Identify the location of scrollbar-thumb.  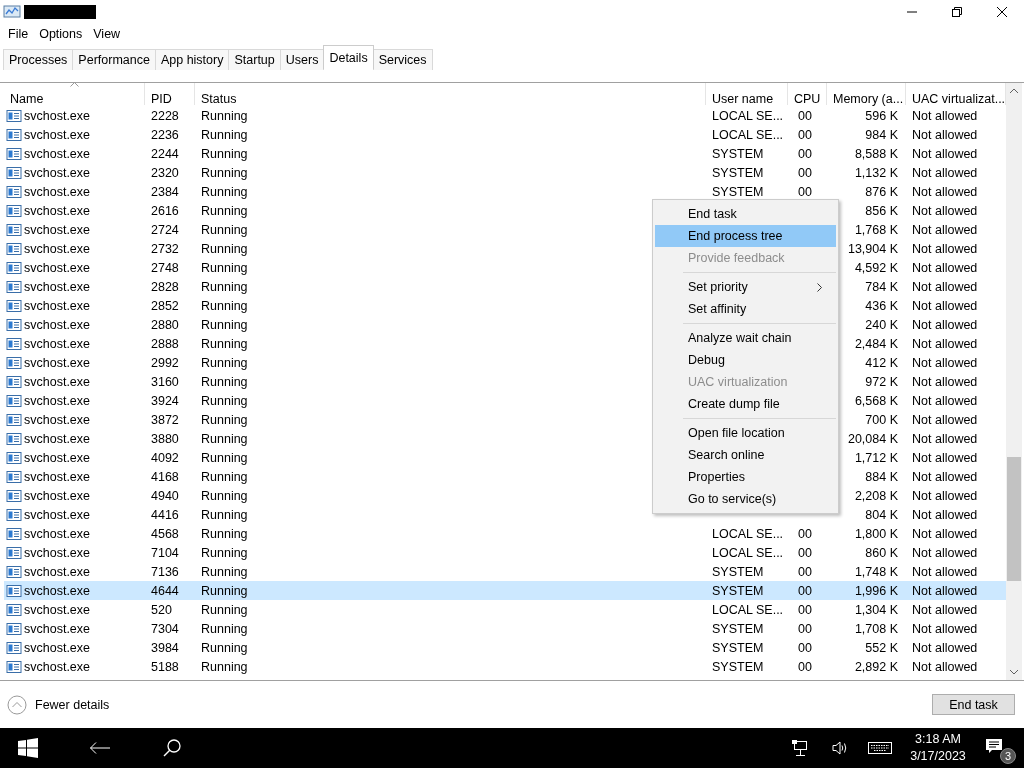
(1014, 519).